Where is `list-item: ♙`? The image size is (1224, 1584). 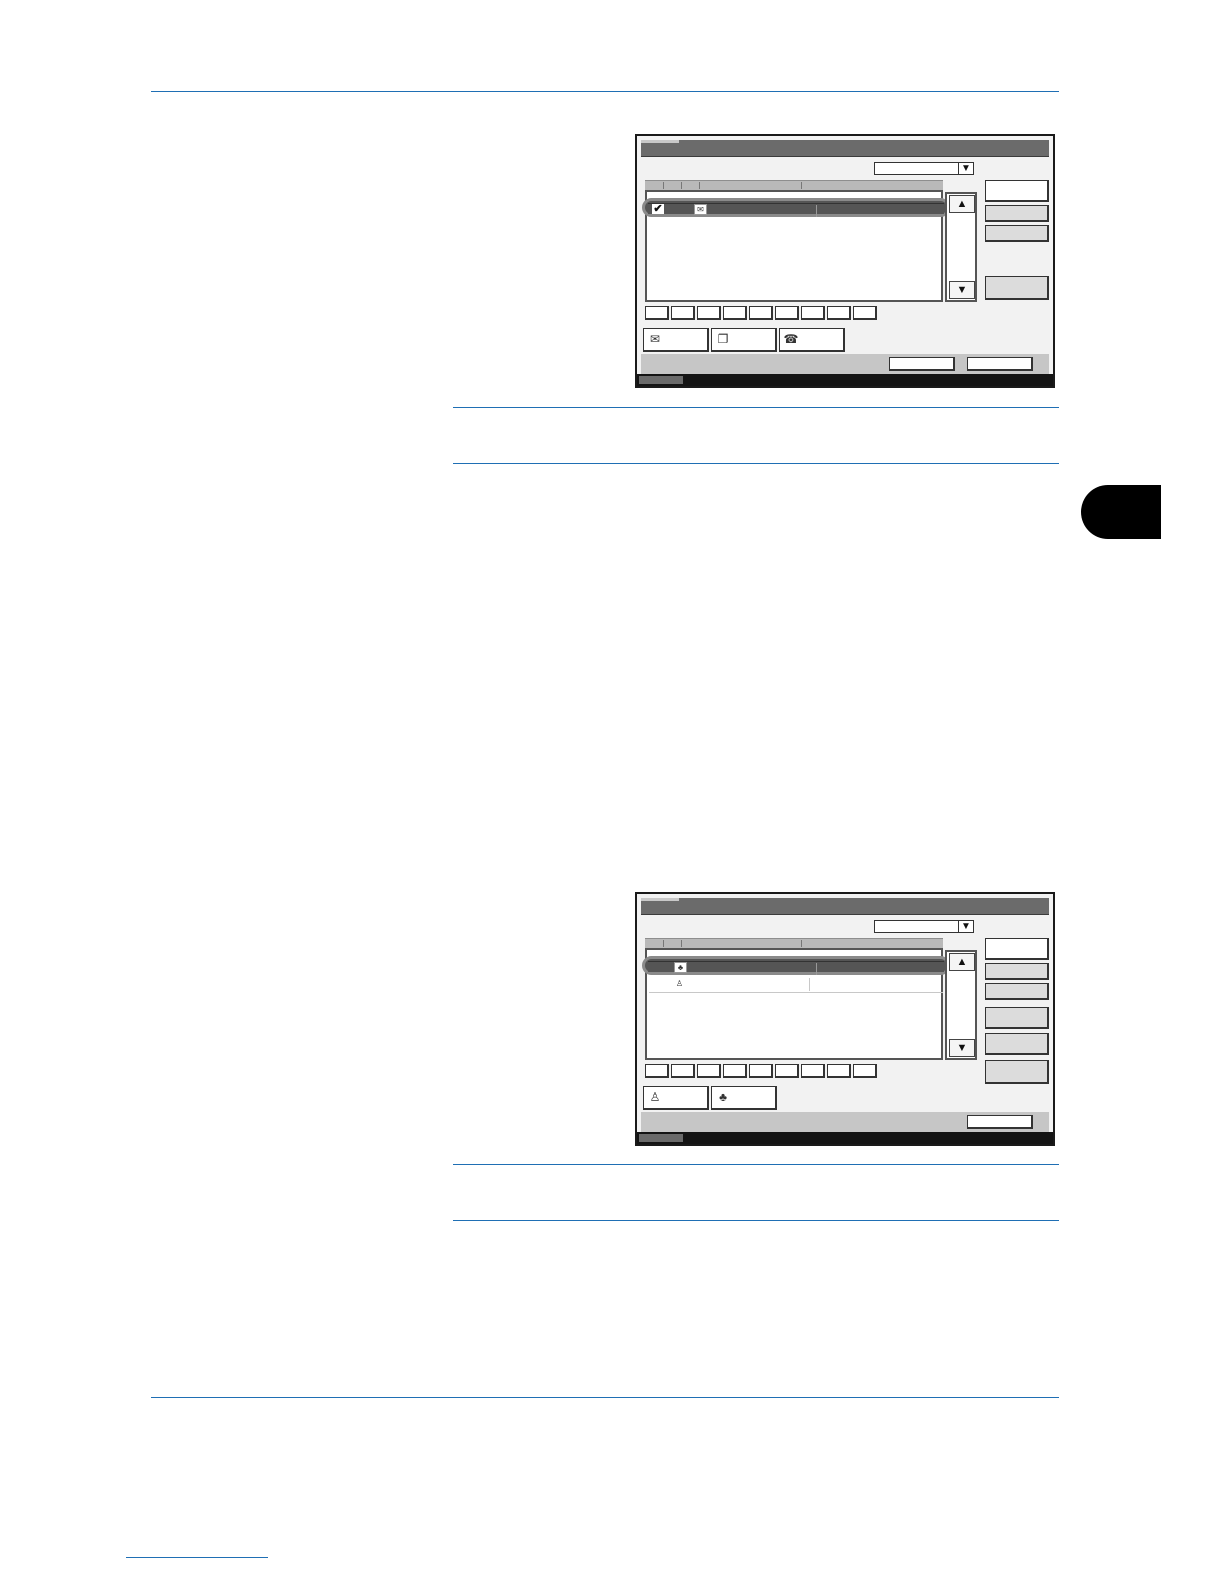
list-item: ♙ is located at coordinates (796, 985).